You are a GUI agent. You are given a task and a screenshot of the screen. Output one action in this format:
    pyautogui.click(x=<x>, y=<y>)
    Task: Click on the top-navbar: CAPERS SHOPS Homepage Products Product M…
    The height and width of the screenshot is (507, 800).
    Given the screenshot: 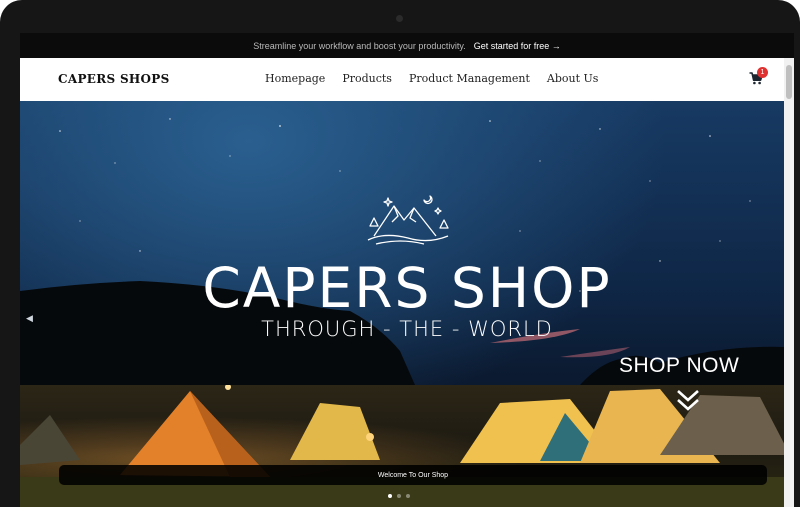 What is the action you would take?
    pyautogui.click(x=402, y=79)
    